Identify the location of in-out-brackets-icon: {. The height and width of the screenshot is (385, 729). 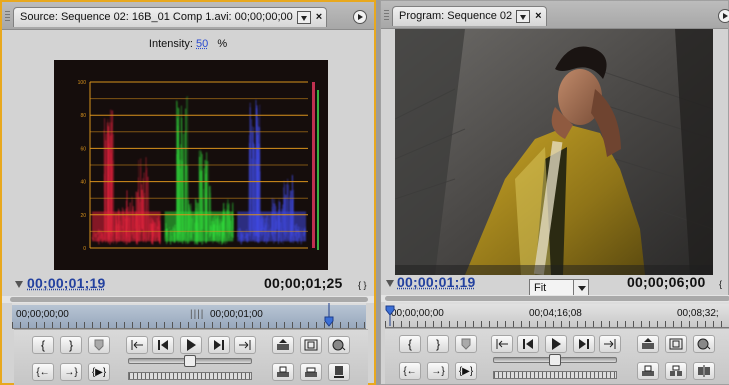
(720, 284).